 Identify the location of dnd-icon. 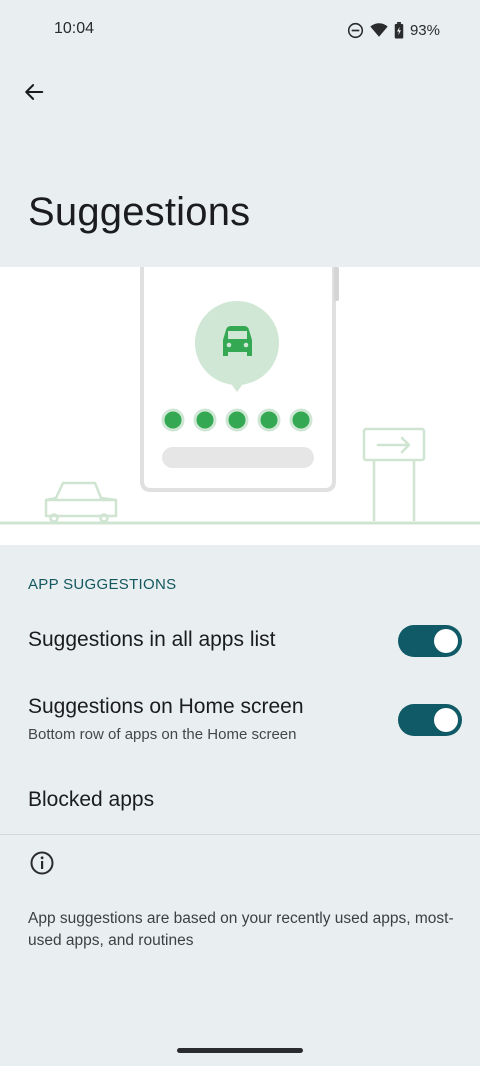
(355, 30).